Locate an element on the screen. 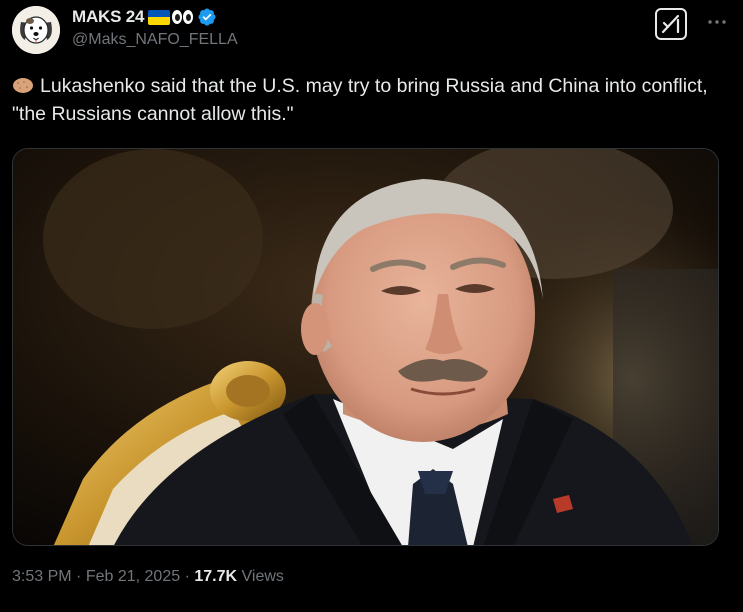 This screenshot has width=743, height=612. ukraine-flag-icon is located at coordinates (159, 17).